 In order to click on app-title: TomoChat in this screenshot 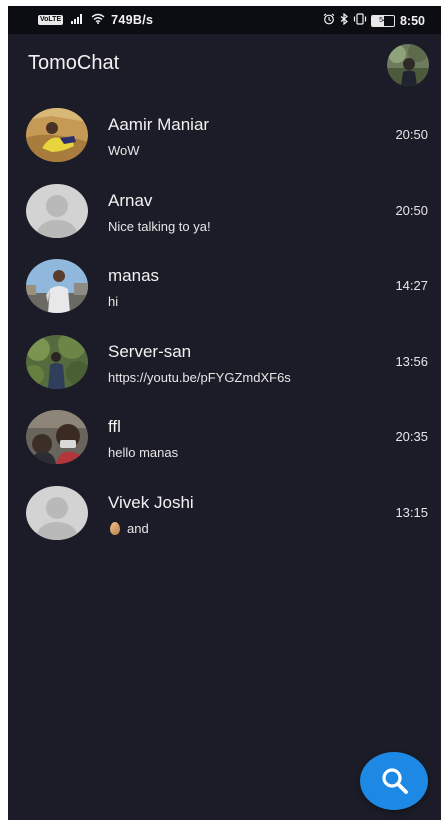, I will do `click(74, 63)`.